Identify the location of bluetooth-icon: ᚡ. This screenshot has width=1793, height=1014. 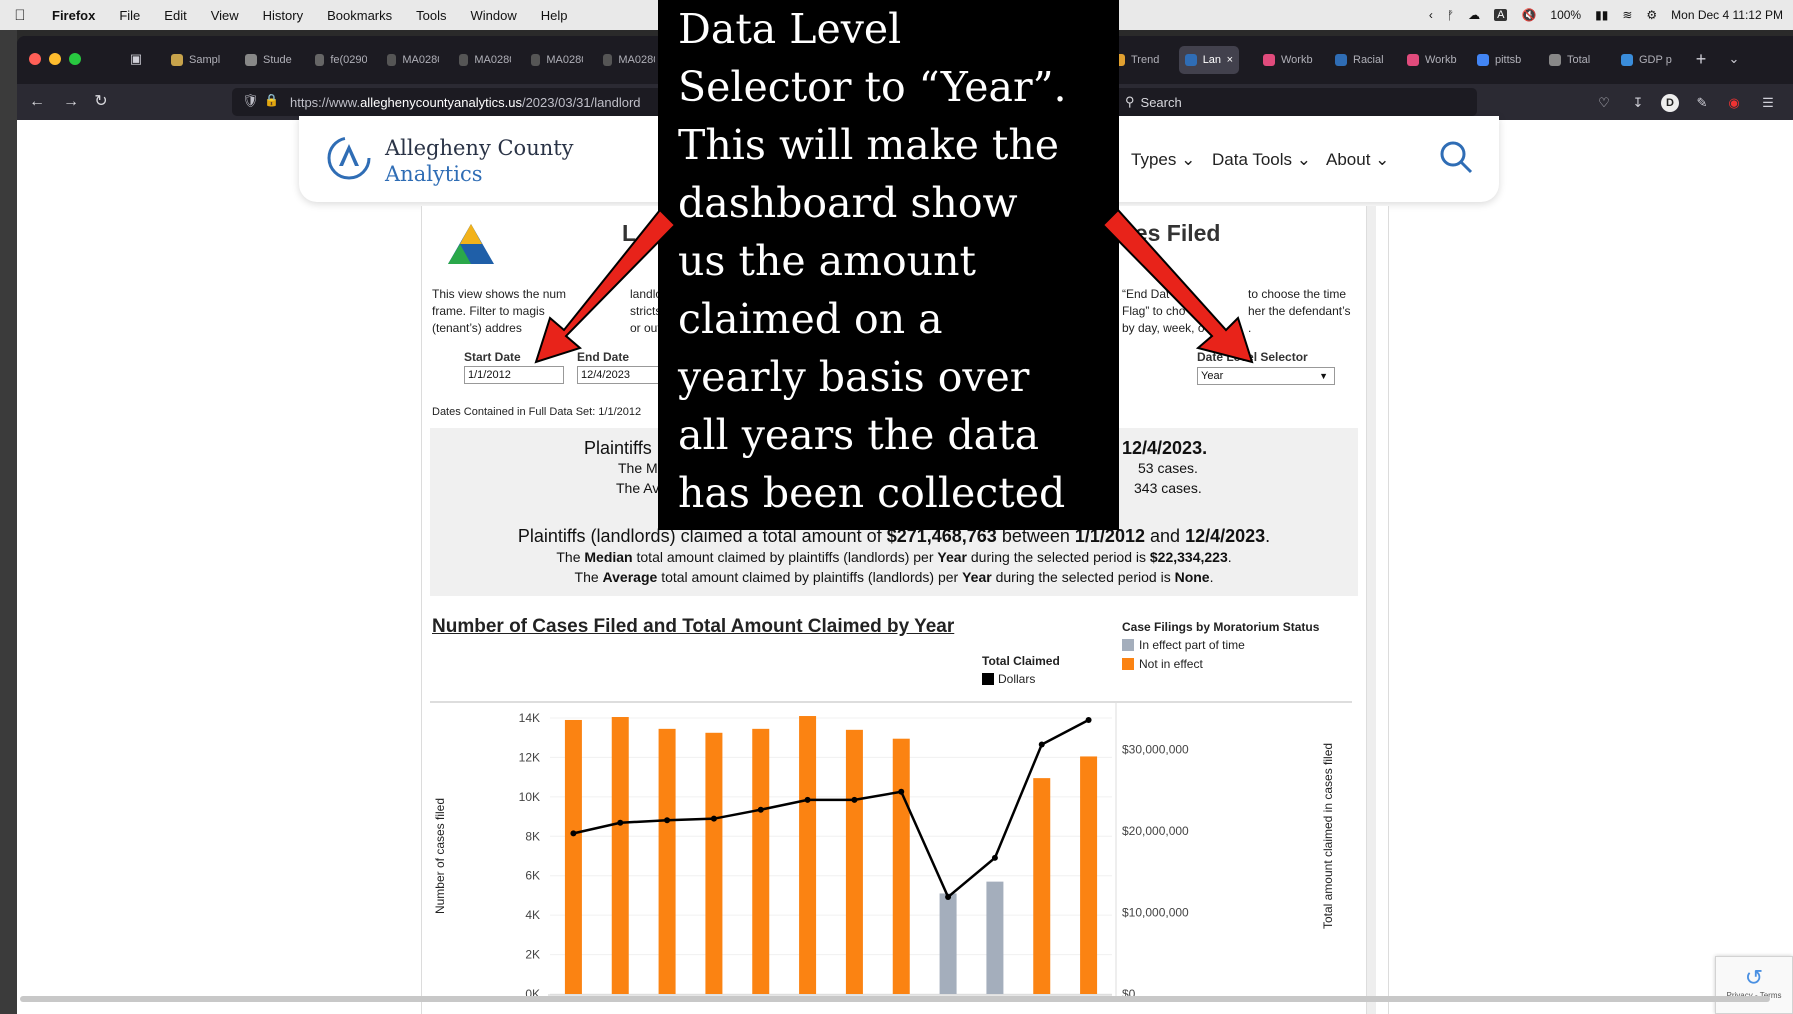
(1450, 15).